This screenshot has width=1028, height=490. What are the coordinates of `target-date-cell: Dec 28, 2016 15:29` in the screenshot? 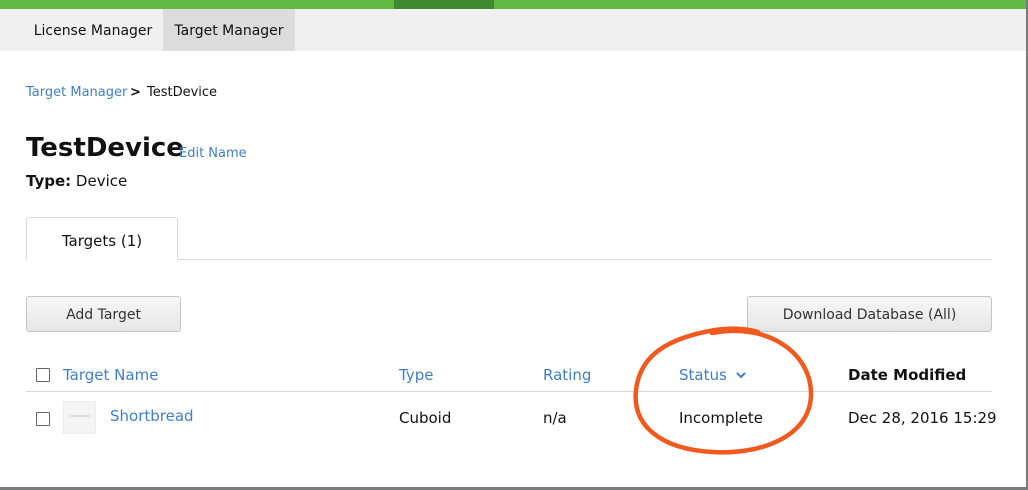 It's located at (922, 418).